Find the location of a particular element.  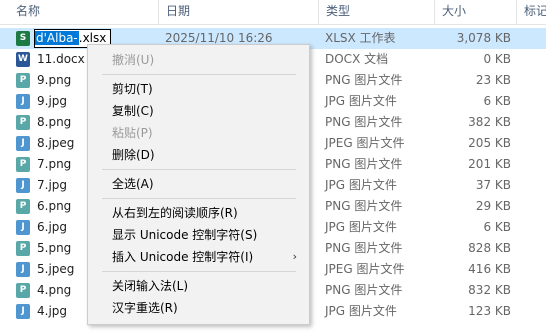

file-type: DOCX 文档 is located at coordinates (357, 59).